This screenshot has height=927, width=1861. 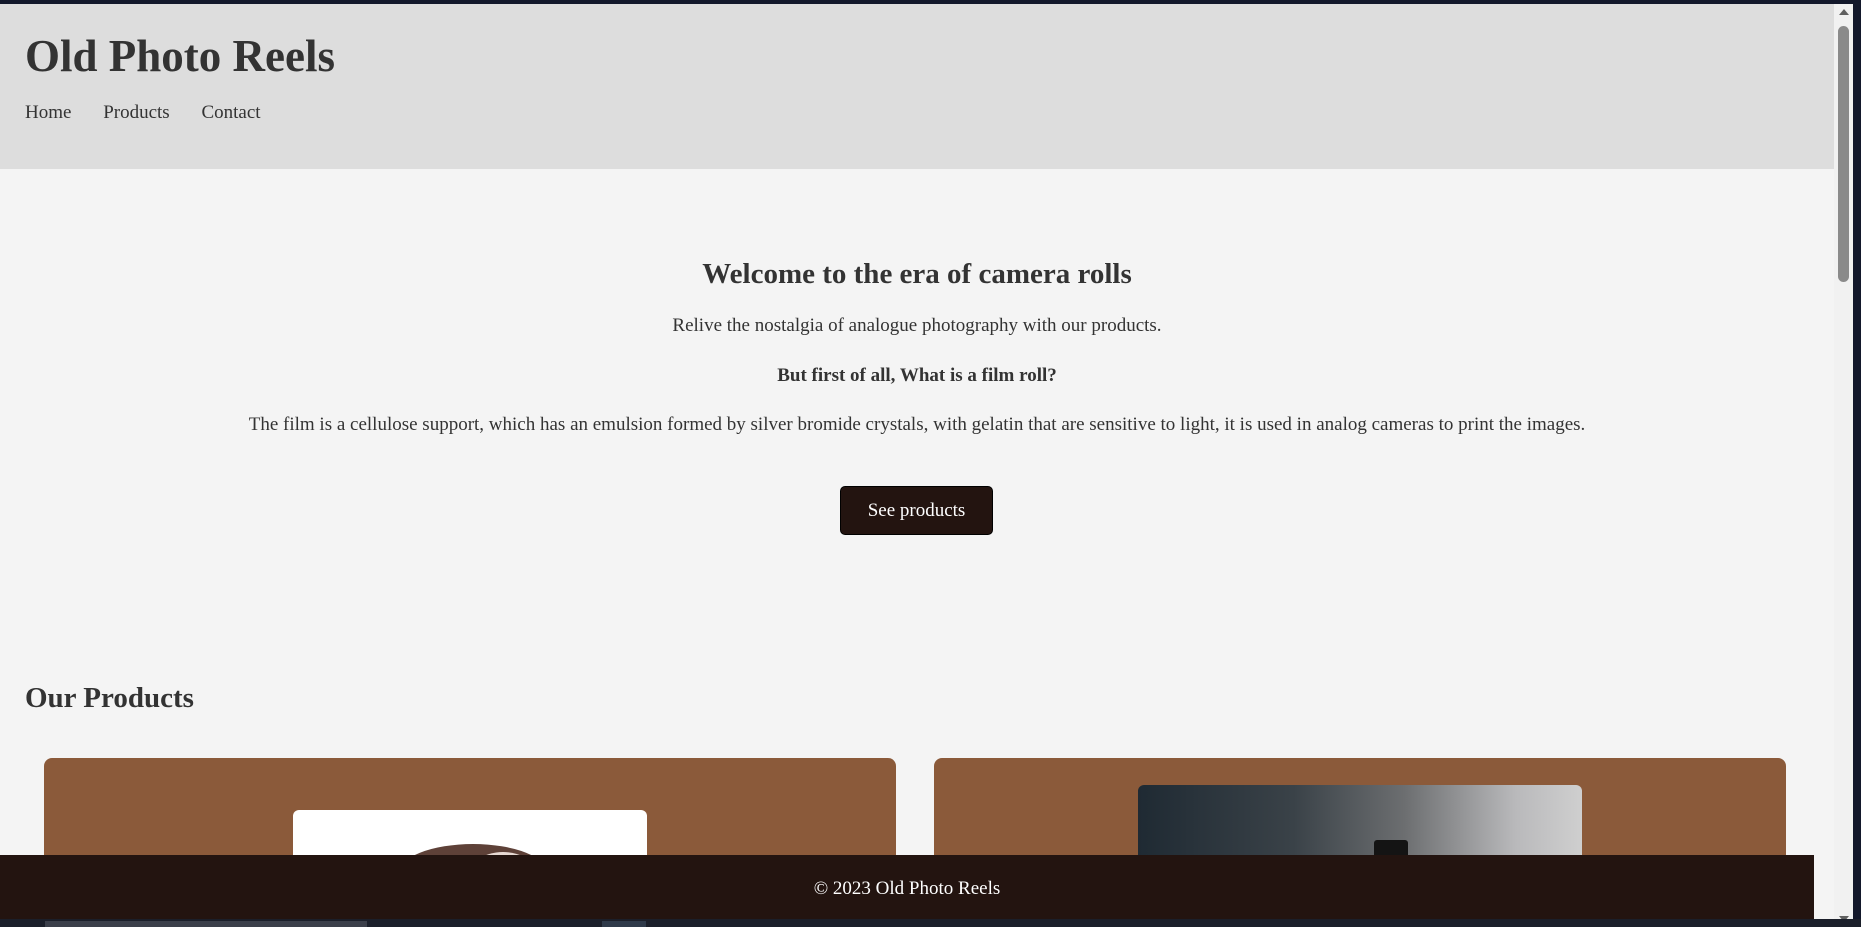 I want to click on see-products-button: See products, so click(x=916, y=510).